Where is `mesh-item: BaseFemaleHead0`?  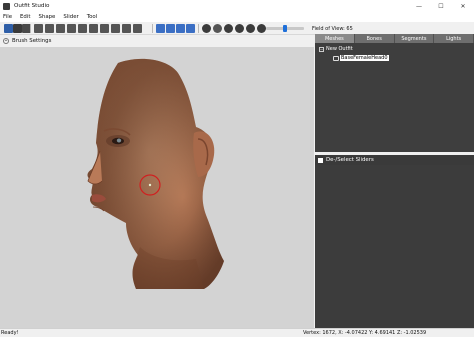
mesh-item: BaseFemaleHead0 is located at coordinates (361, 58).